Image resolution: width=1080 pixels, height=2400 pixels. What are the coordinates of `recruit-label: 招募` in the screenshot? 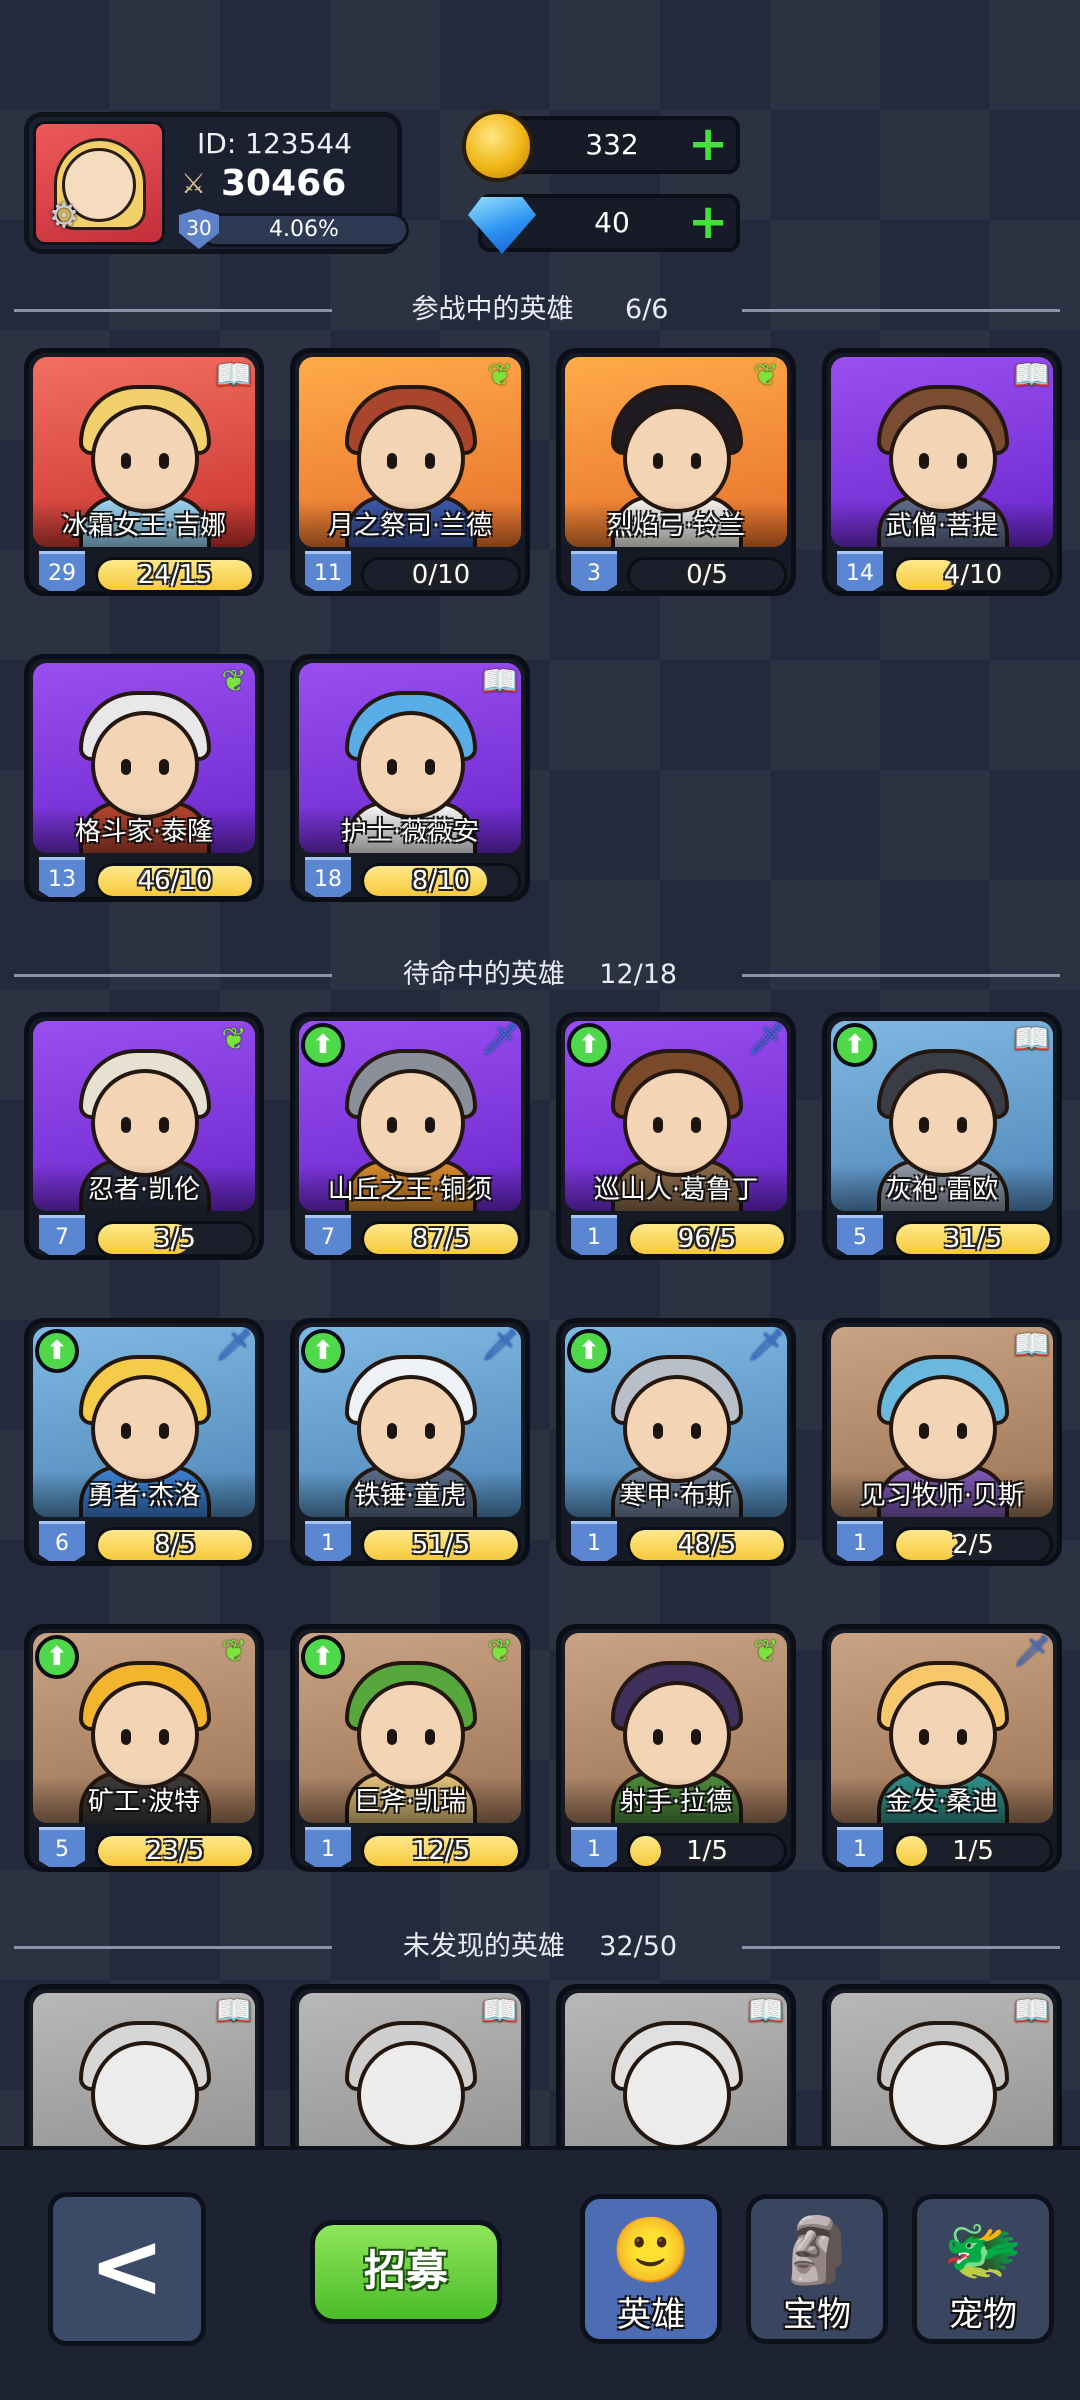 It's located at (405, 2270).